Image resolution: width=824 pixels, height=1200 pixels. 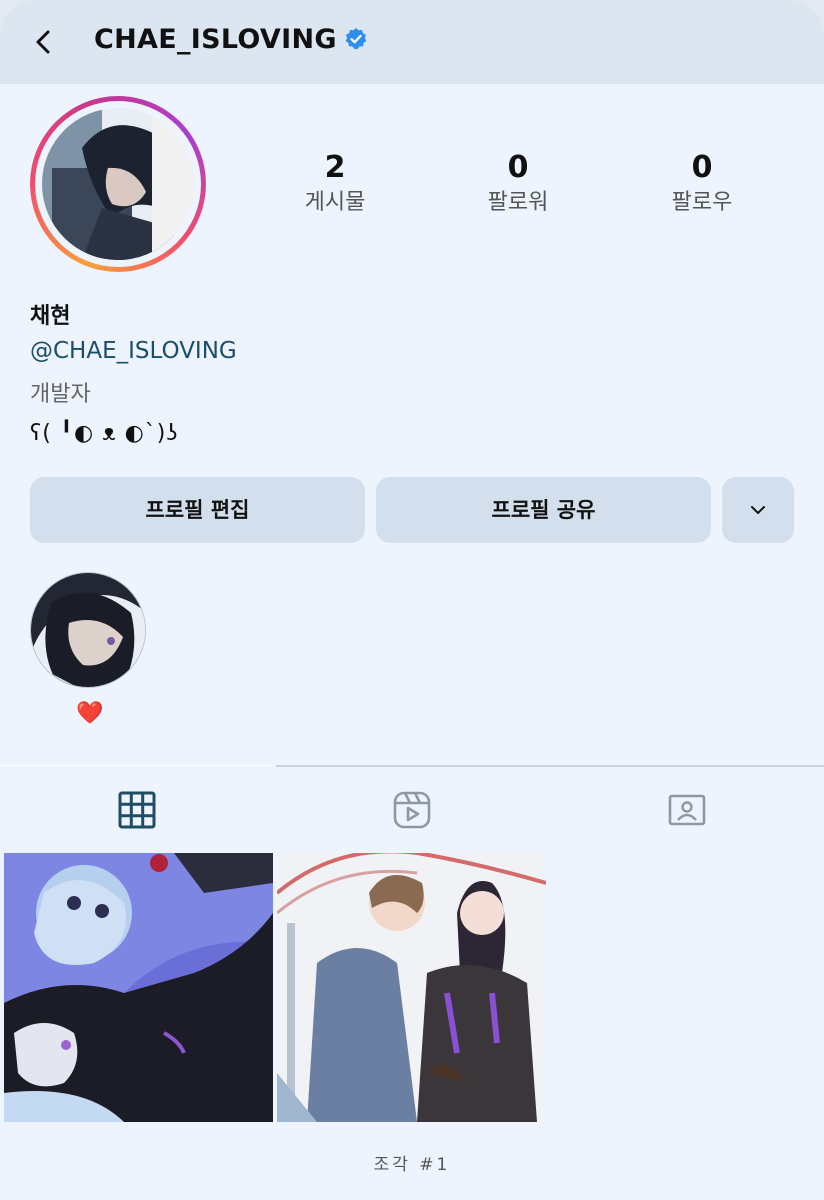 I want to click on tagged-icon, so click(x=687, y=810).